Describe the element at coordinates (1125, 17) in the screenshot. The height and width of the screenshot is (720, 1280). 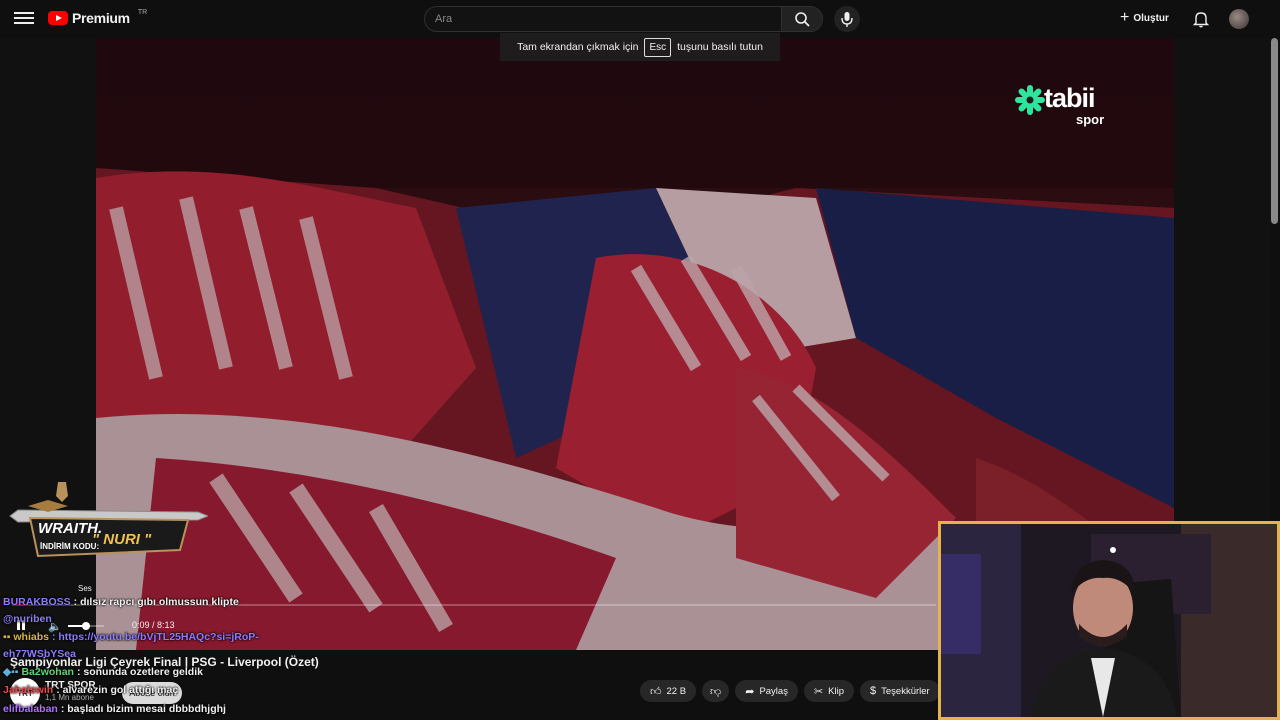
I see `plus-icon: +` at that location.